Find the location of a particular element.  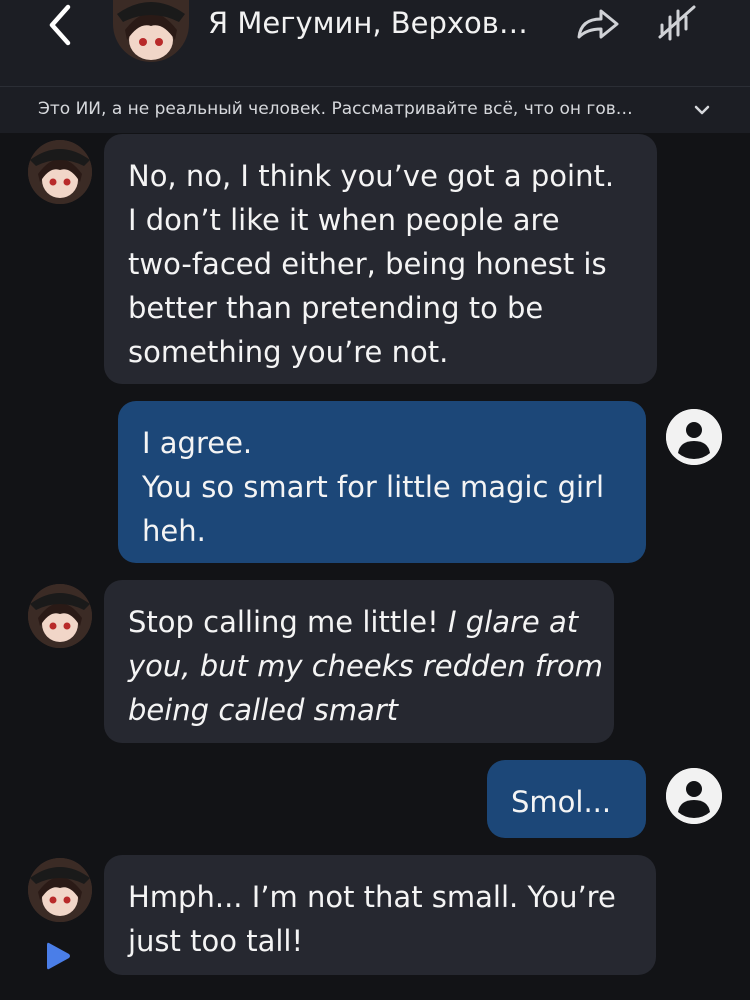

message-line: heh. is located at coordinates (174, 531).